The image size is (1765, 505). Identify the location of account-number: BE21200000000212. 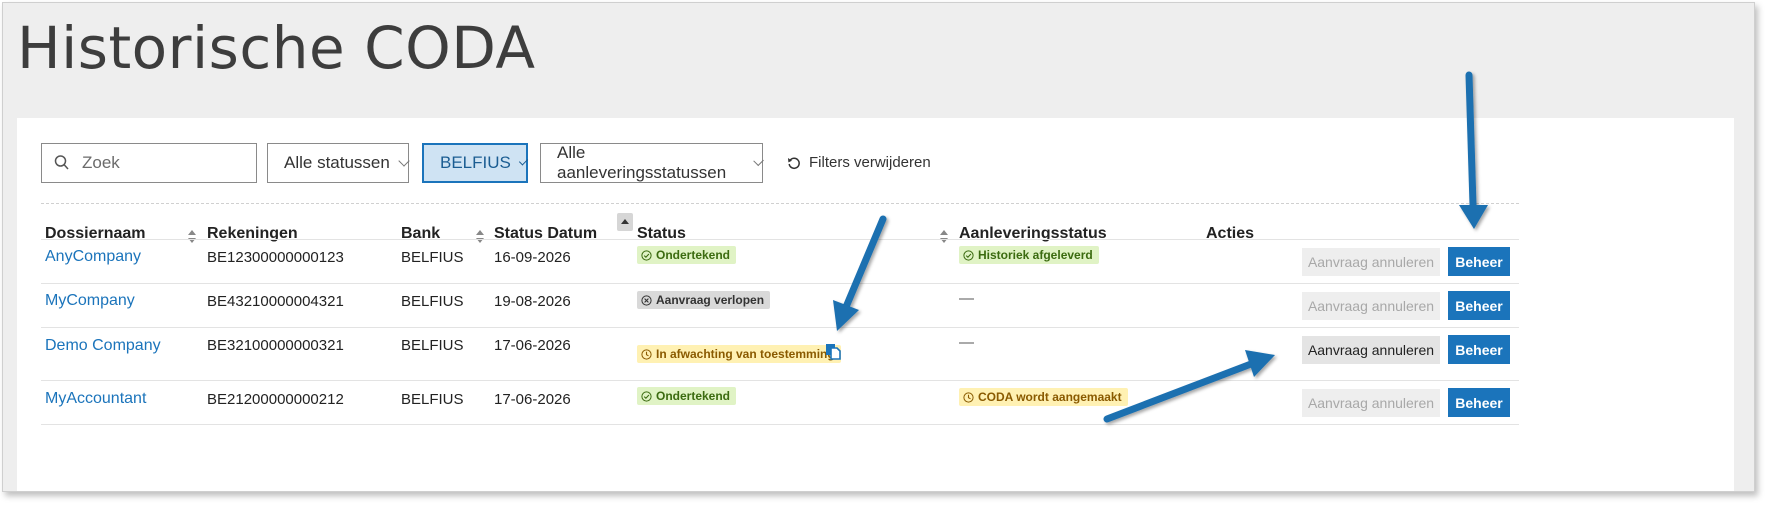
(275, 399).